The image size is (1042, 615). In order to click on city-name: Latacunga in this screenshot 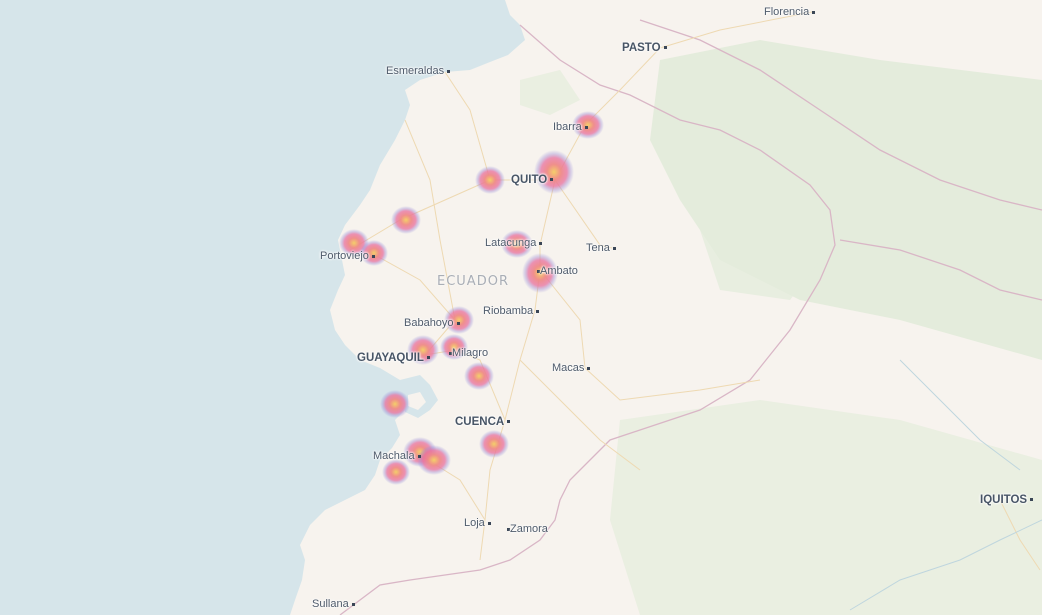, I will do `click(511, 243)`.